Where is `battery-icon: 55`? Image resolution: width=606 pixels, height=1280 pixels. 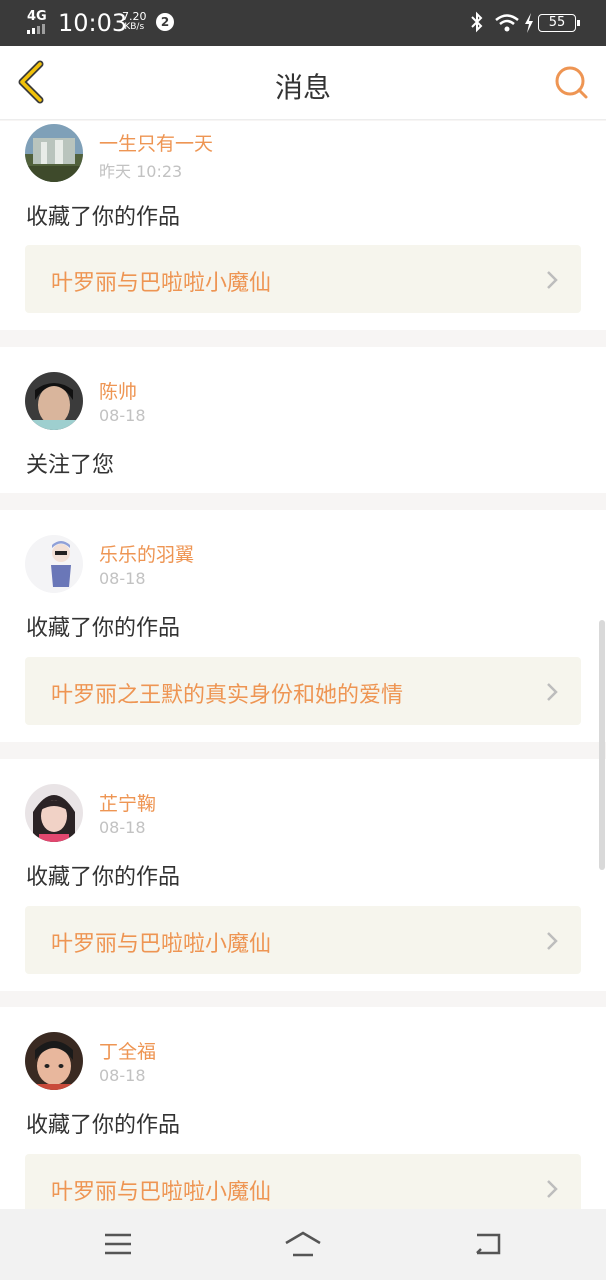
battery-icon: 55 is located at coordinates (559, 23).